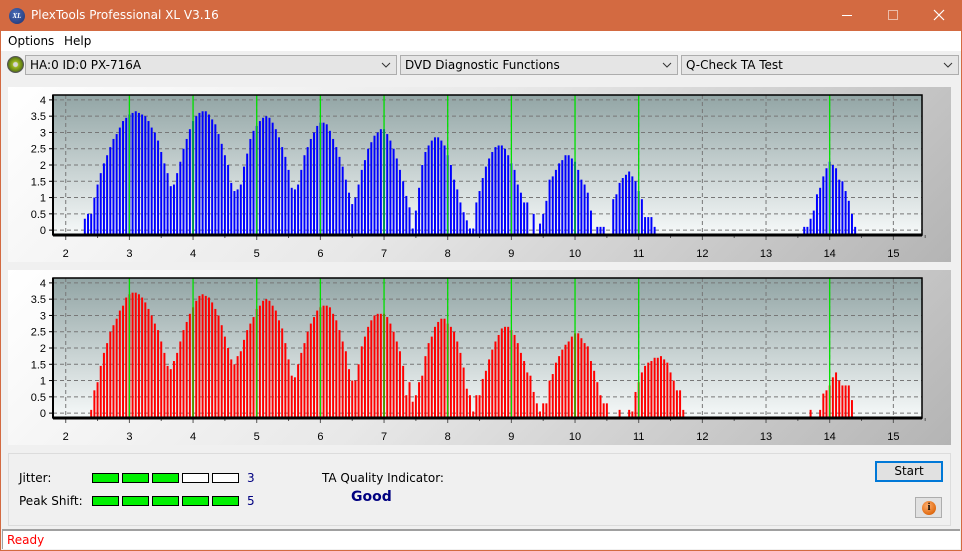  I want to click on menu-options: Options, so click(31, 41).